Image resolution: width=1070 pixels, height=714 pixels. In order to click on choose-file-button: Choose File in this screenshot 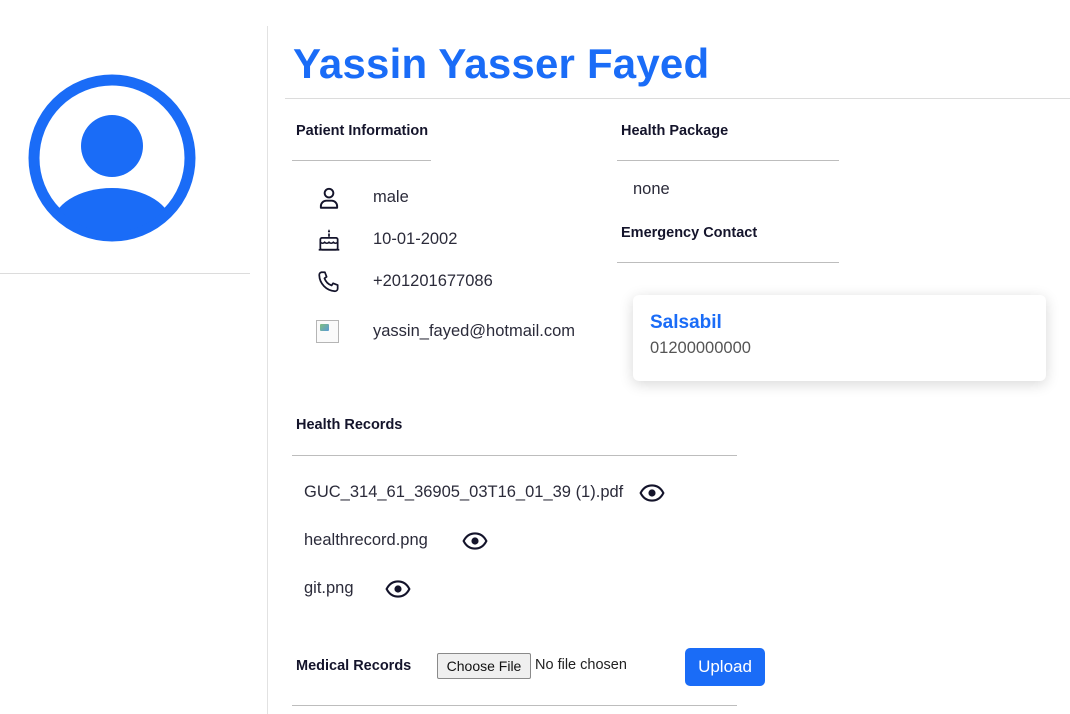, I will do `click(484, 666)`.